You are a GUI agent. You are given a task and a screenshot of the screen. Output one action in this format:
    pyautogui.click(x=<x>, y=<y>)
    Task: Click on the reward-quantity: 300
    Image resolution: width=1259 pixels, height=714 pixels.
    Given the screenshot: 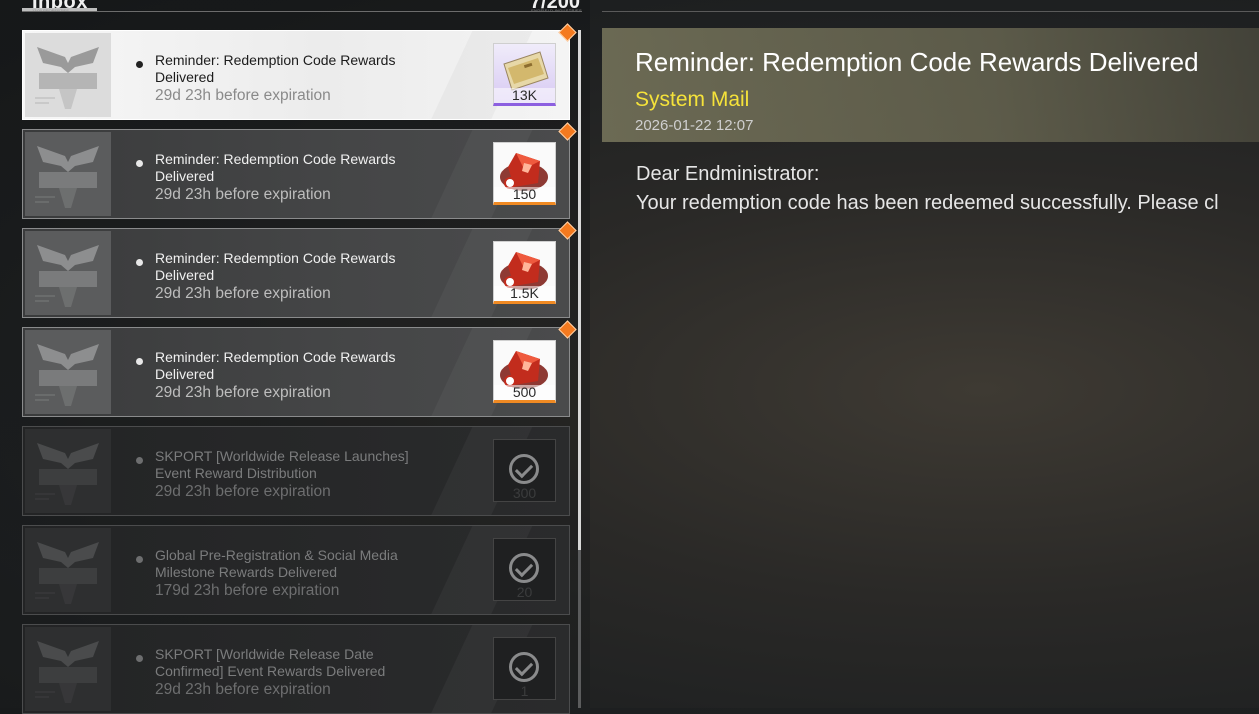 What is the action you would take?
    pyautogui.click(x=524, y=493)
    